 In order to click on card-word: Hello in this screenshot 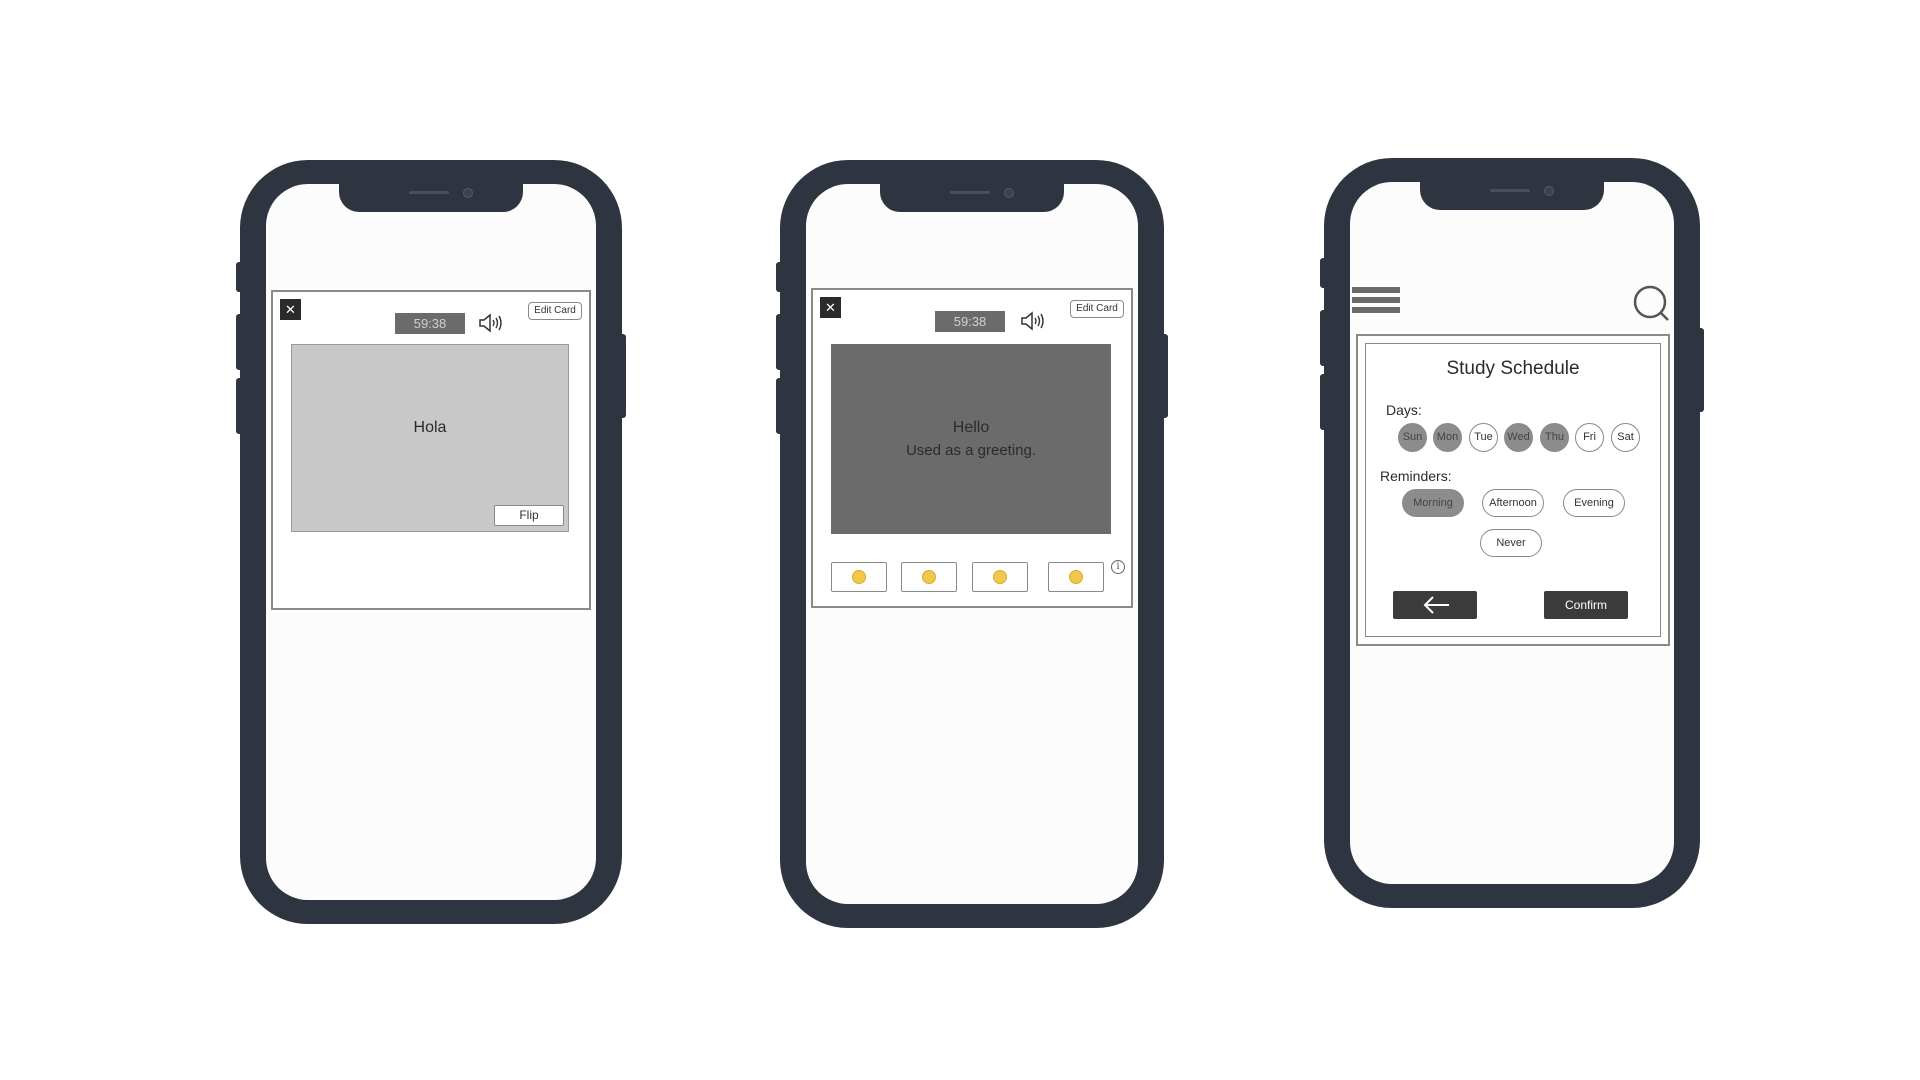, I will do `click(971, 427)`.